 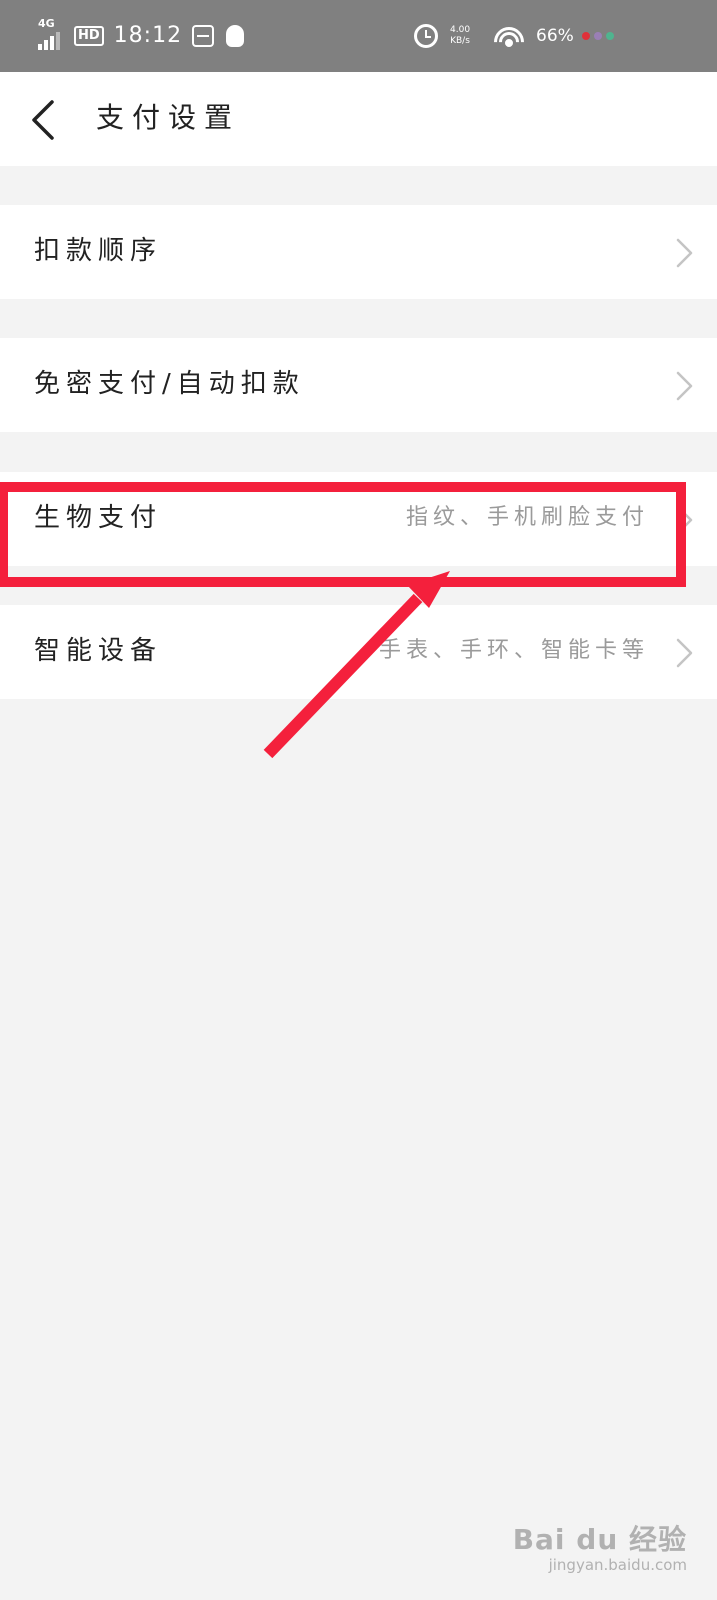 I want to click on network-speed: 4.00 KB/s, so click(x=460, y=36).